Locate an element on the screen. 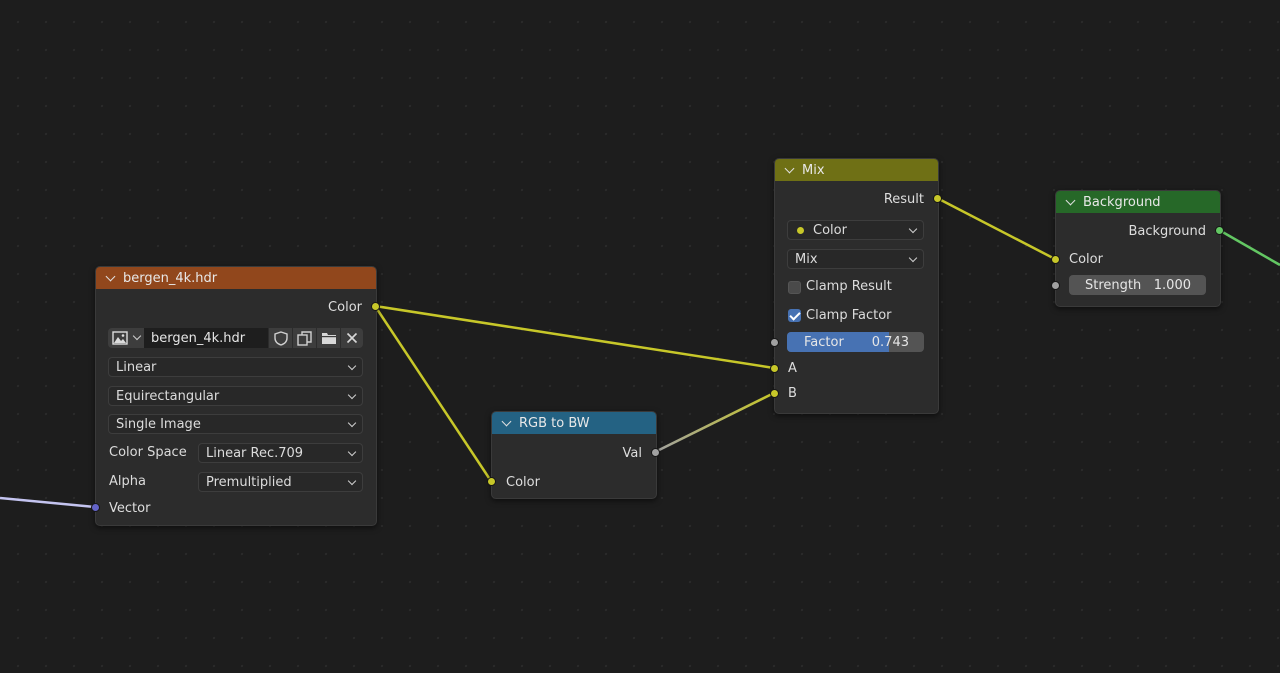 Image resolution: width=1280 pixels, height=673 pixels. image-output-color-socket is located at coordinates (375, 306).